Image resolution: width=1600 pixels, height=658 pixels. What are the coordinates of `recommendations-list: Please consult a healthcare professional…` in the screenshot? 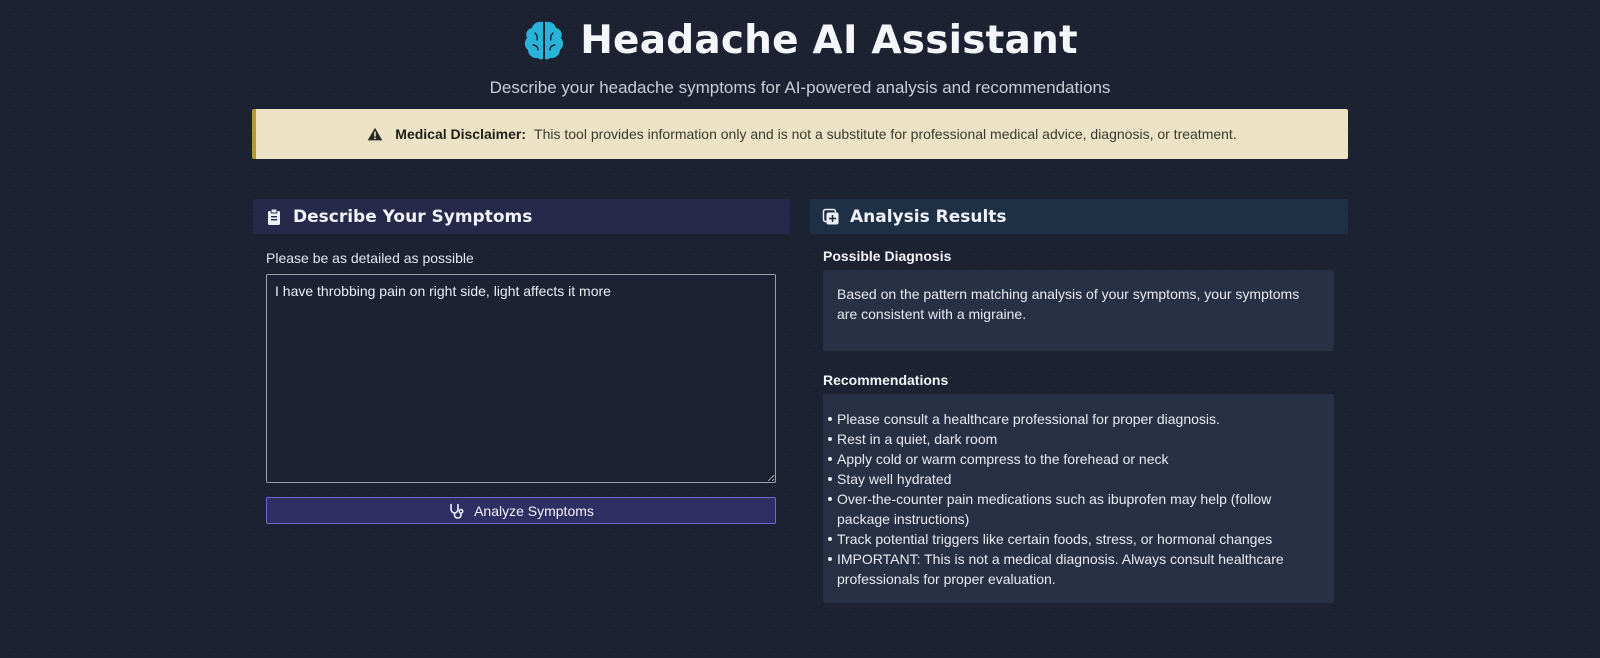 It's located at (1074, 499).